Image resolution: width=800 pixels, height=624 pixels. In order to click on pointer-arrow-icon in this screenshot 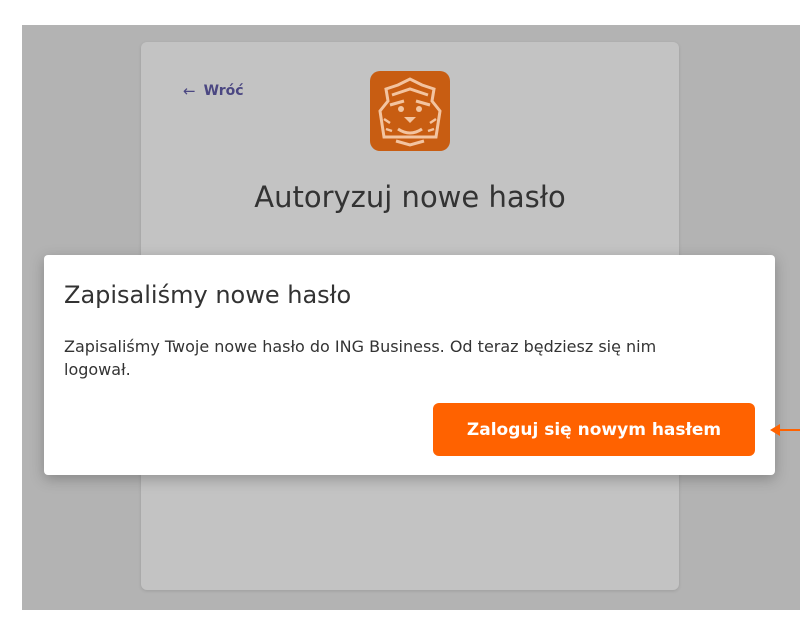, I will do `click(785, 430)`.